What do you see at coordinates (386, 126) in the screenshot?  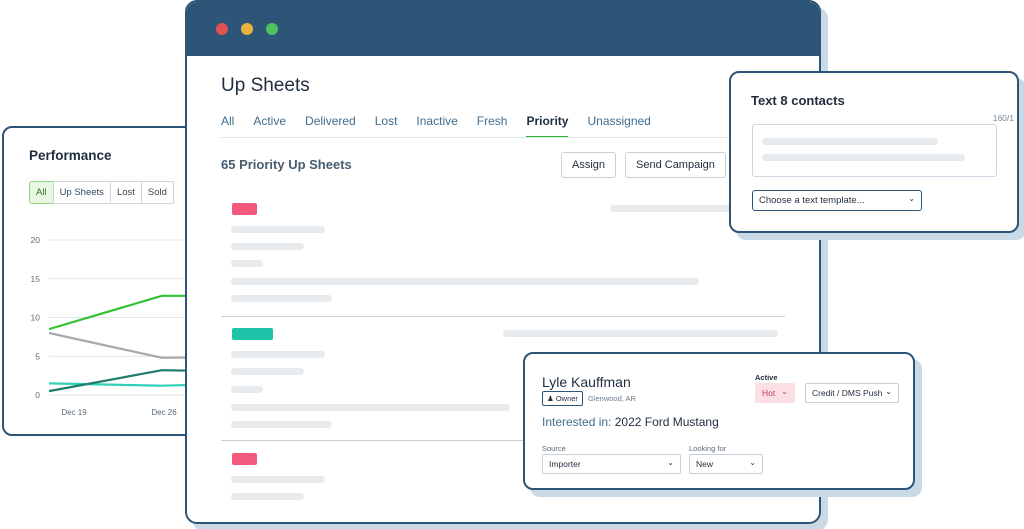 I see `tab-lost: Lost` at bounding box center [386, 126].